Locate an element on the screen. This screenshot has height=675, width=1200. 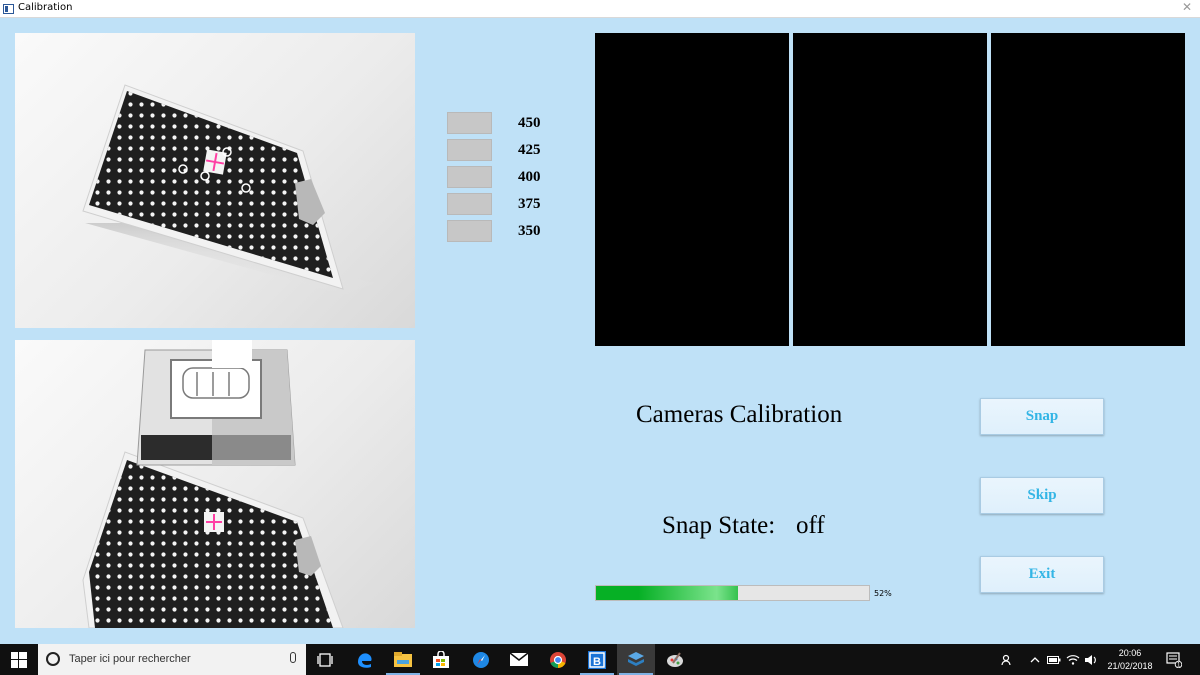
distance-label: 375 is located at coordinates (529, 204).